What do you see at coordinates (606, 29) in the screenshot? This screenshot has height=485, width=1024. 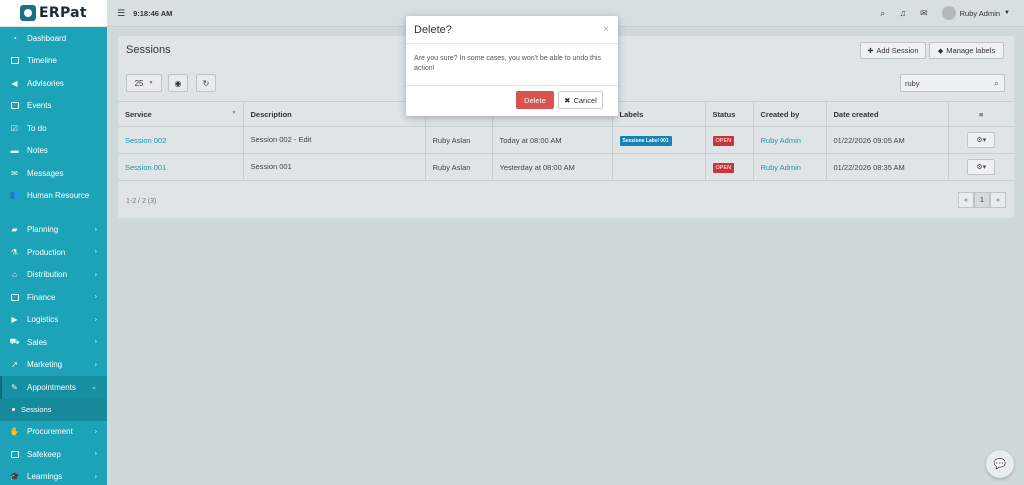 I see `close-icon: ×` at bounding box center [606, 29].